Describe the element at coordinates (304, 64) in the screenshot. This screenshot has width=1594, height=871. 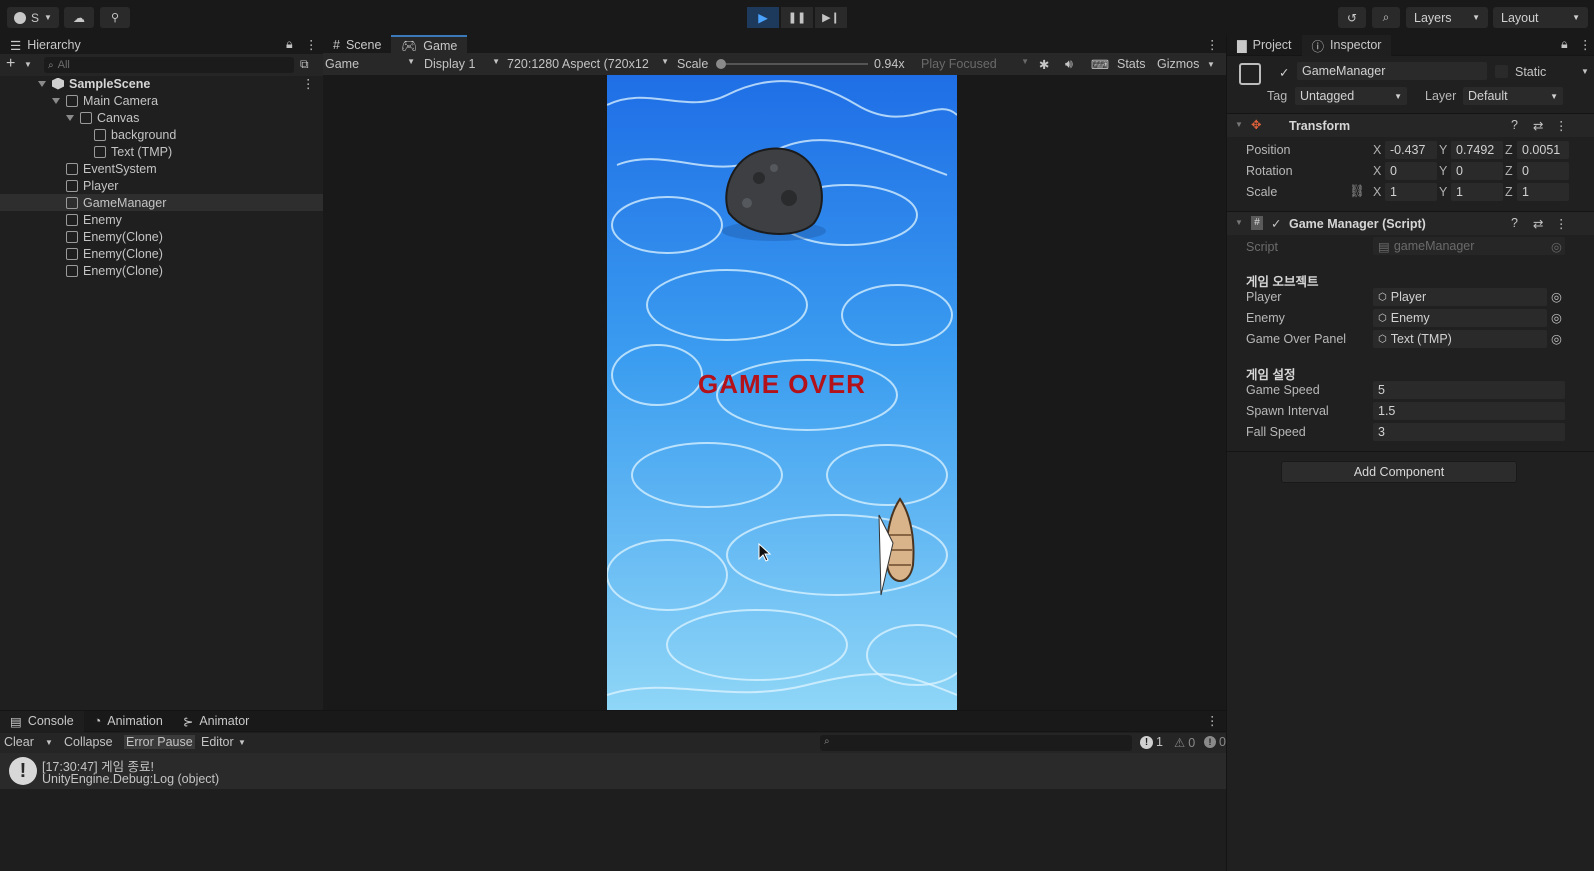
I see `filter-icon: ⧉` at that location.